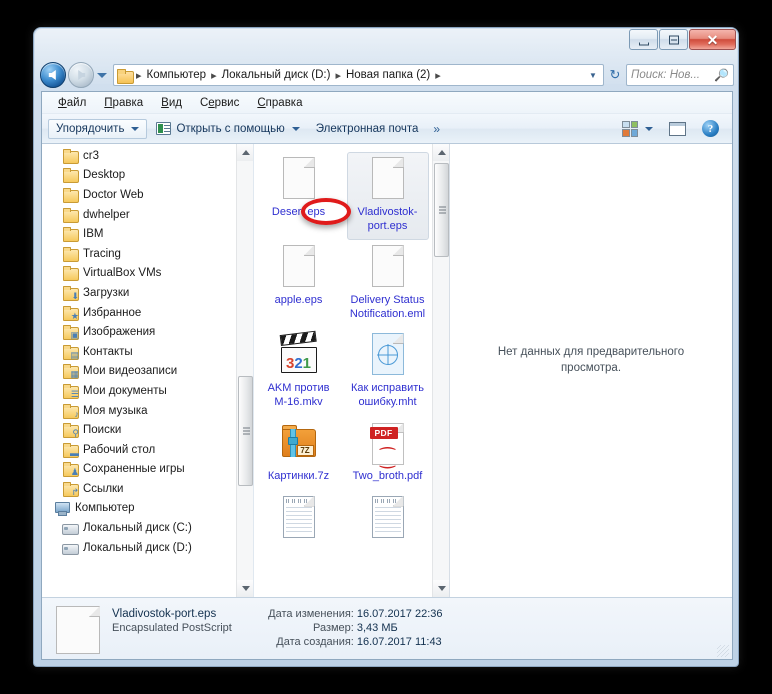 Image resolution: width=772 pixels, height=694 pixels. I want to click on menu-view: Вид, so click(171, 103).